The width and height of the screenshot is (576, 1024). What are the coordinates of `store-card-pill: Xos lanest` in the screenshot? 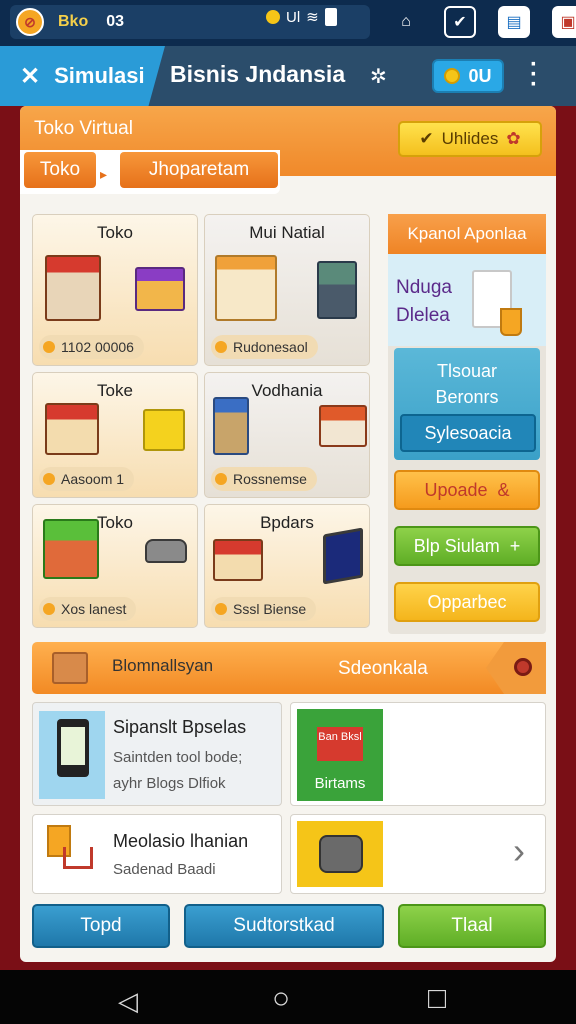 It's located at (88, 609).